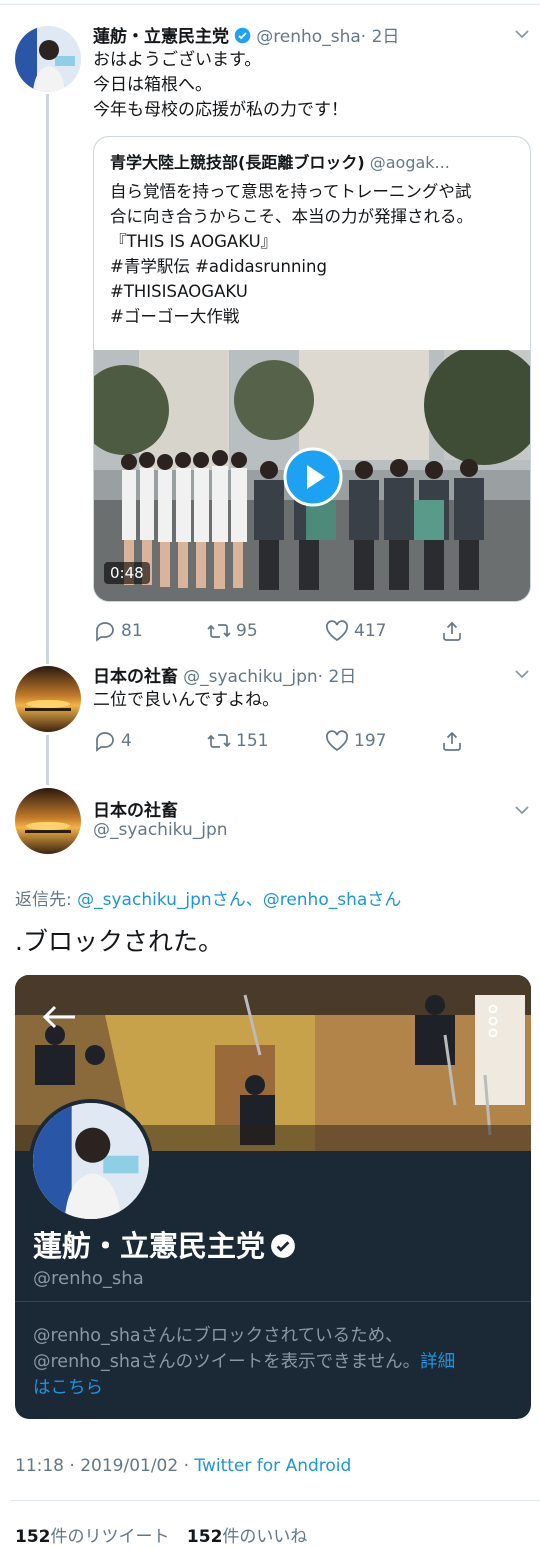 The height and width of the screenshot is (1549, 540). I want to click on thread-line, so click(47, 379).